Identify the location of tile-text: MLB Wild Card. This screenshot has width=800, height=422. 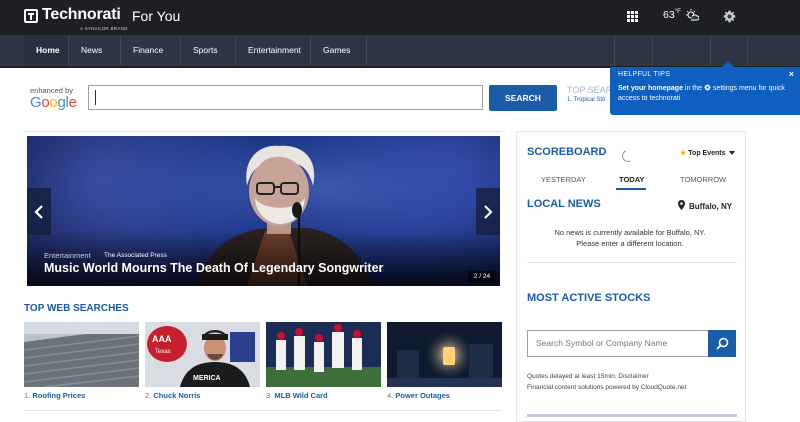
(301, 395).